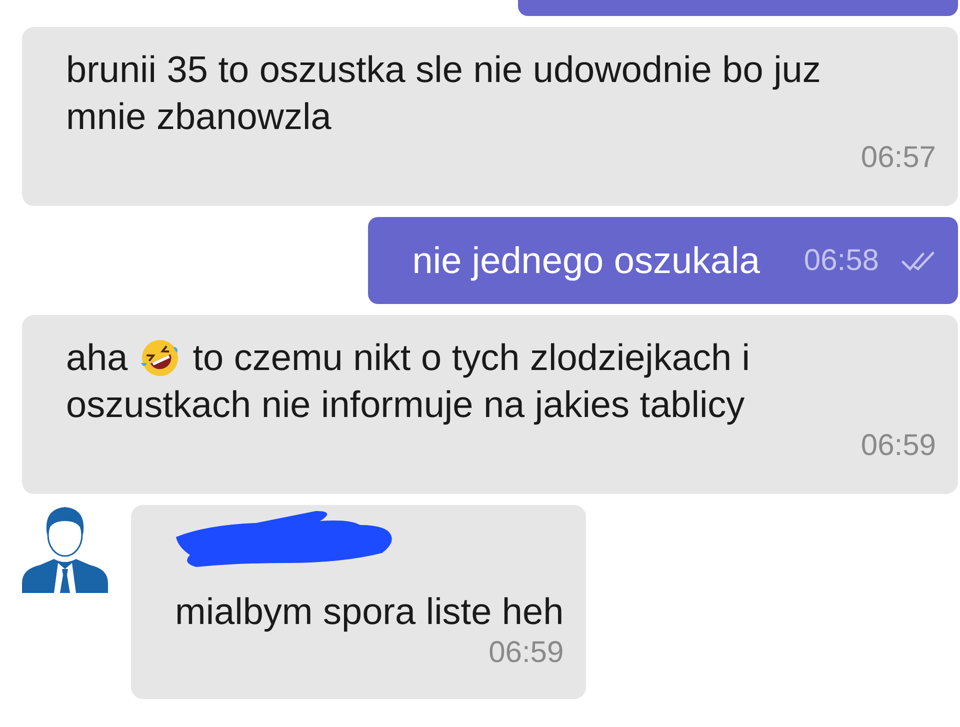  Describe the element at coordinates (369, 612) in the screenshot. I see `message-text: mialbym spora liste heh` at that location.